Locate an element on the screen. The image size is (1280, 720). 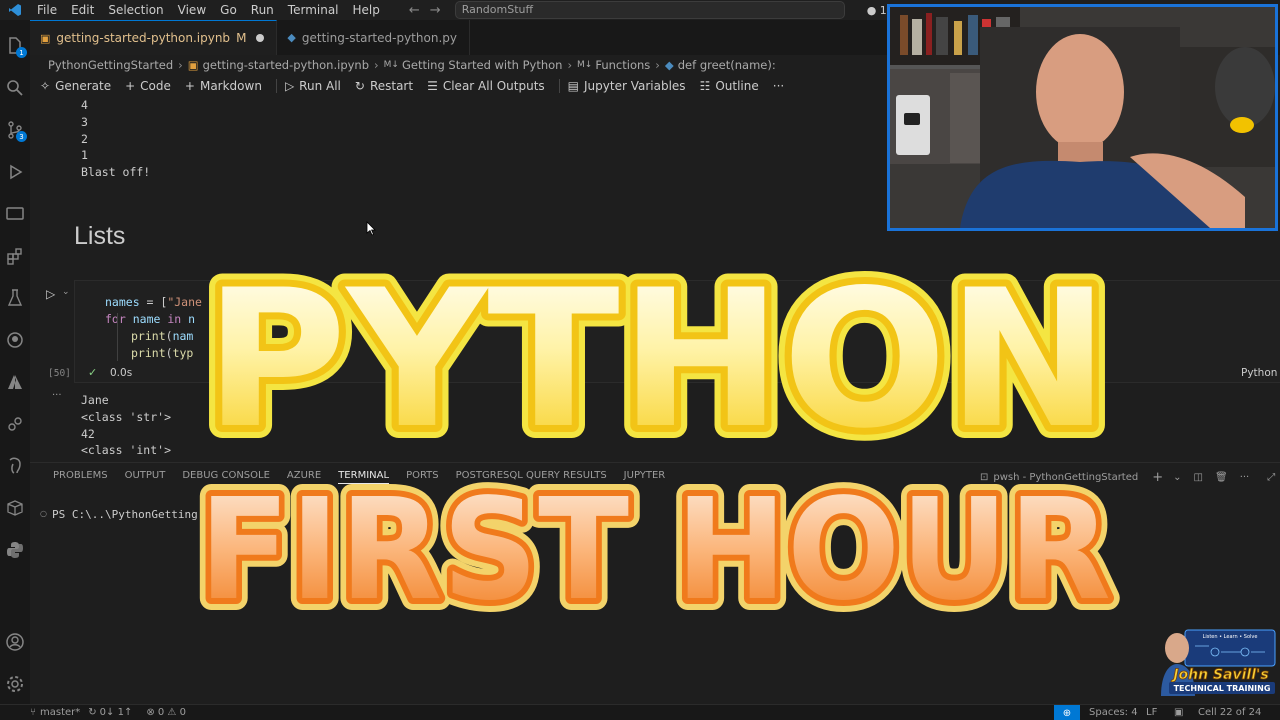
outline-button: ☷ Outline is located at coordinates (729, 86).